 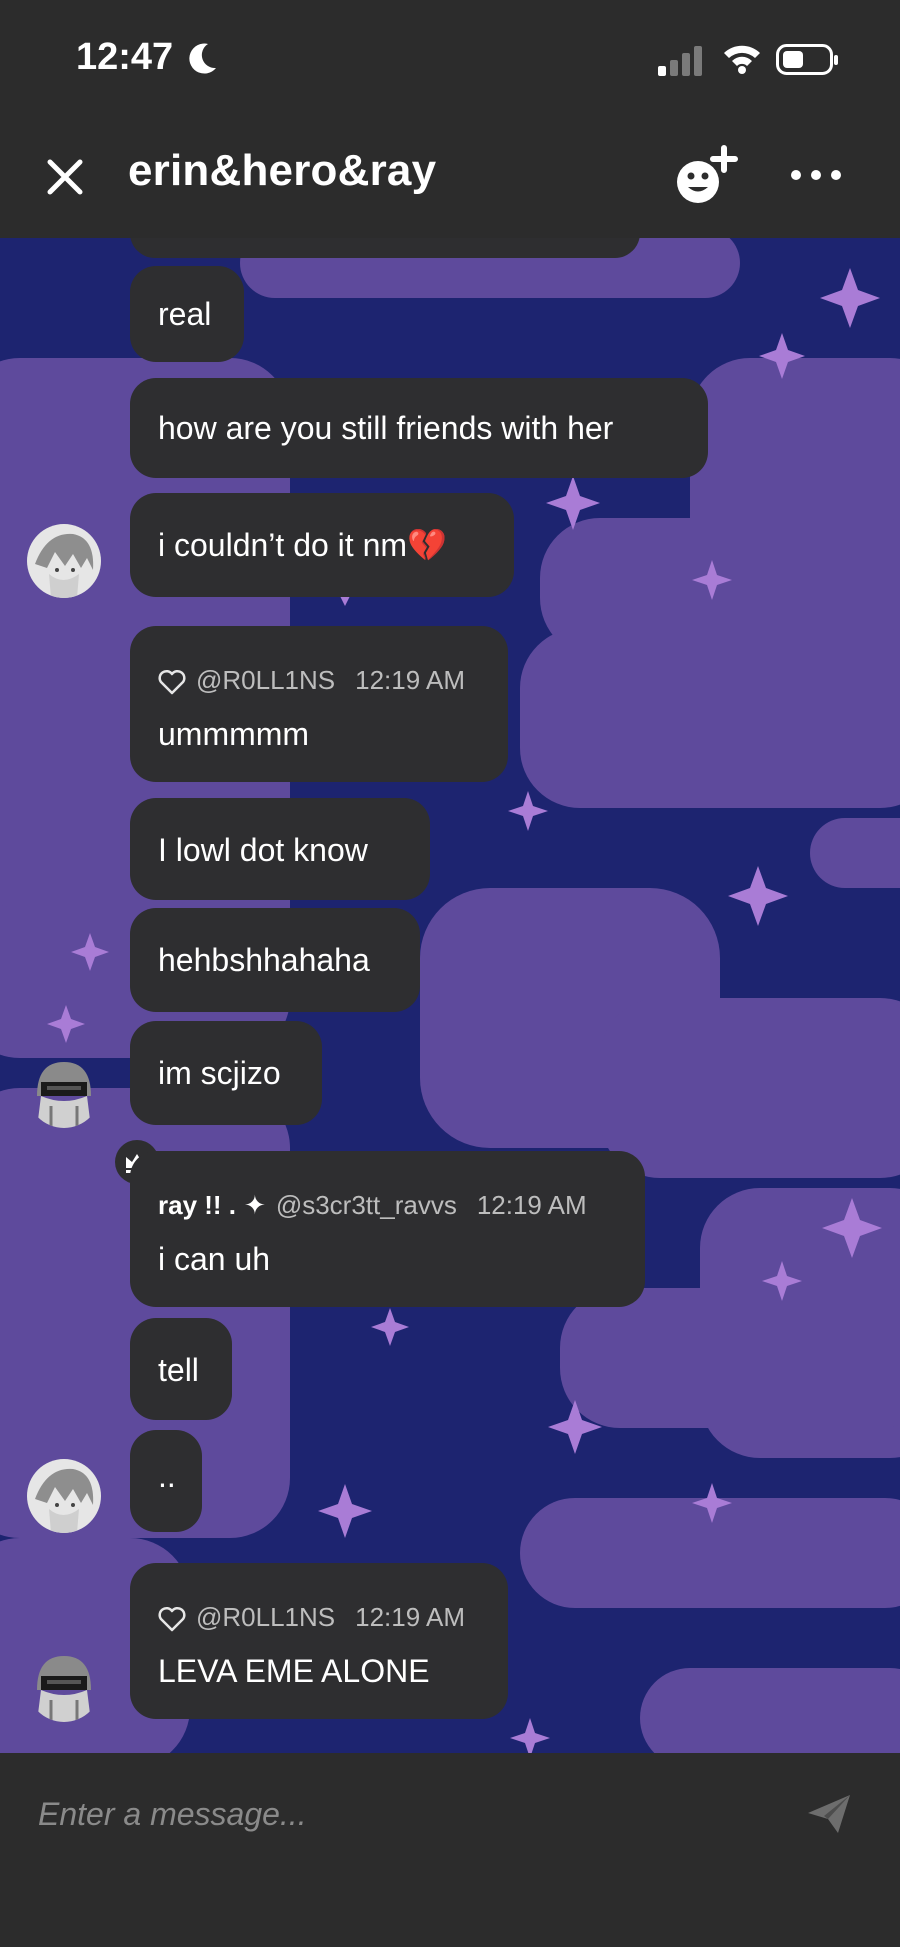 What do you see at coordinates (302, 545) in the screenshot?
I see `message-text: i couldn’t do it nm💔` at bounding box center [302, 545].